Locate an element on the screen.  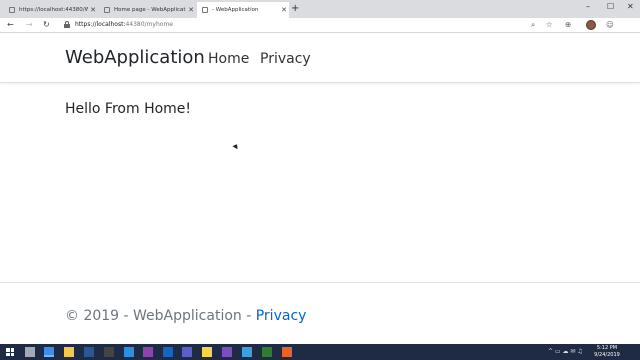
settings-menu-icon: ☺ is located at coordinates (610, 25).